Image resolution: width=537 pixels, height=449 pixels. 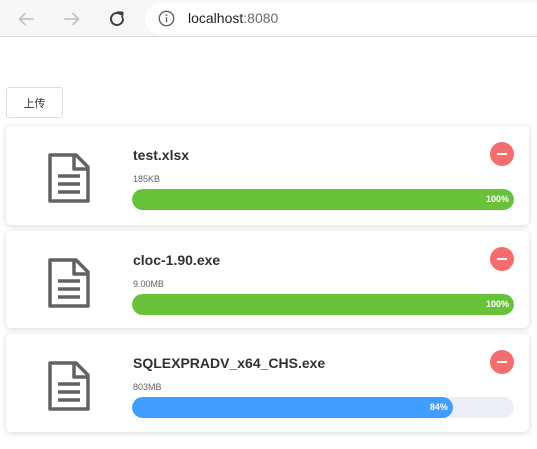 I want to click on back-button, so click(x=26, y=19).